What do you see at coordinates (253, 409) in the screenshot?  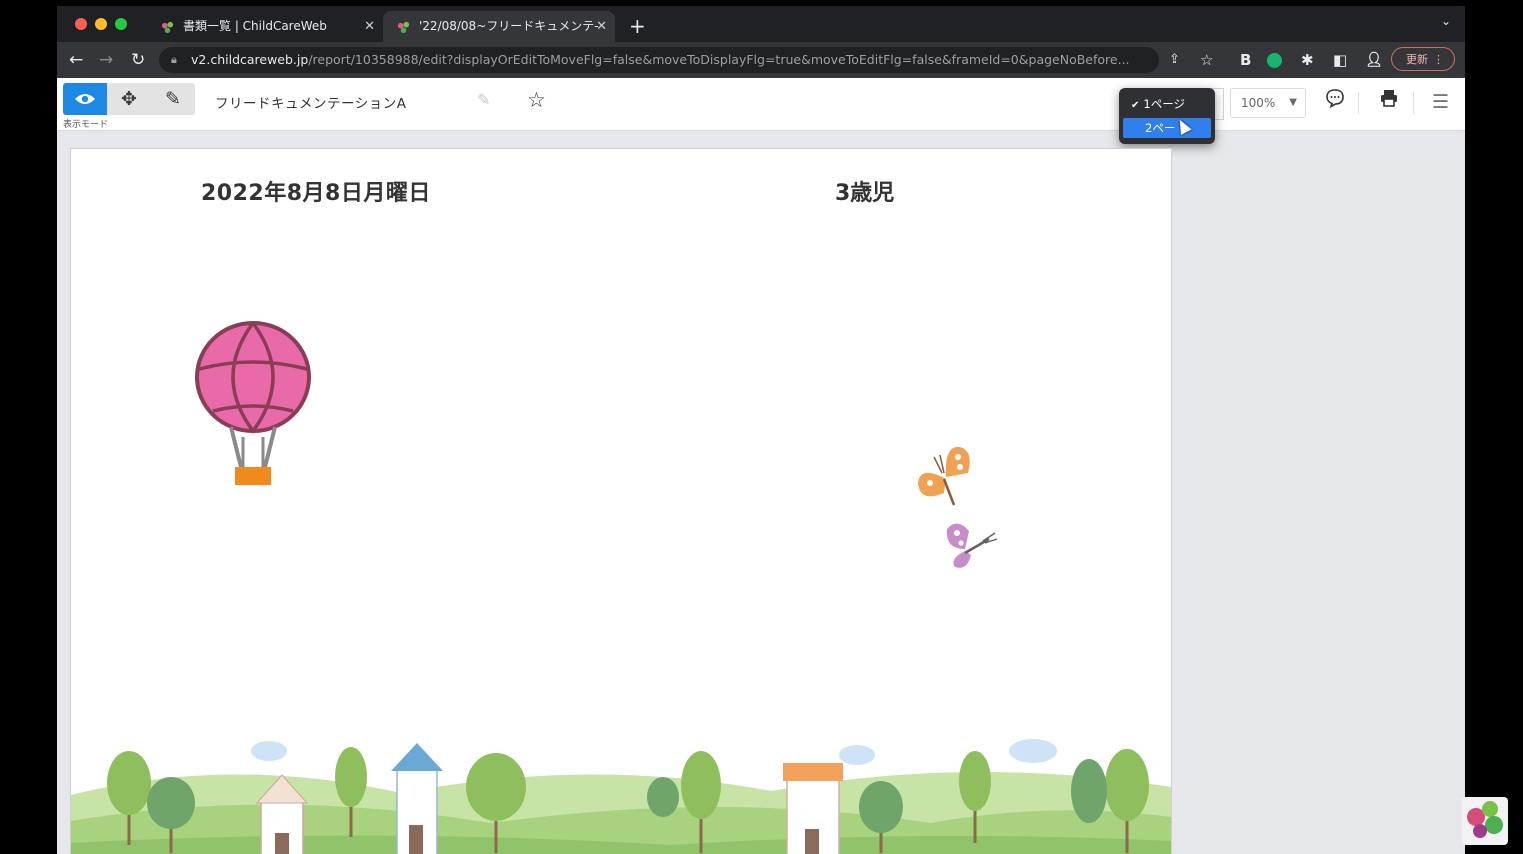 I see `hot-air-balloon-image` at bounding box center [253, 409].